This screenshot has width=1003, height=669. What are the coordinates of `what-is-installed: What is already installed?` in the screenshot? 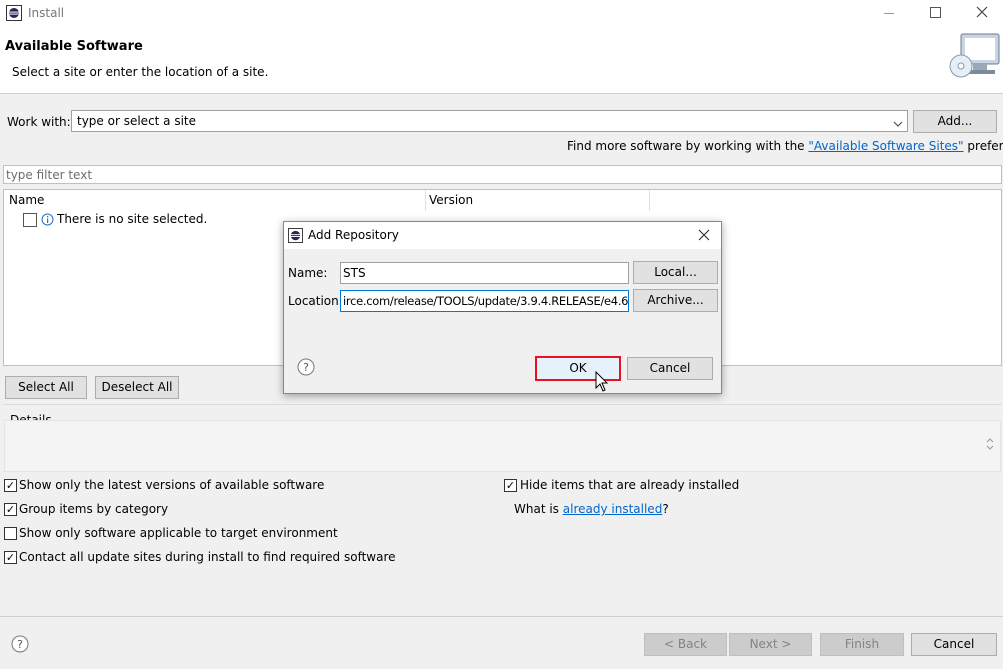 It's located at (591, 509).